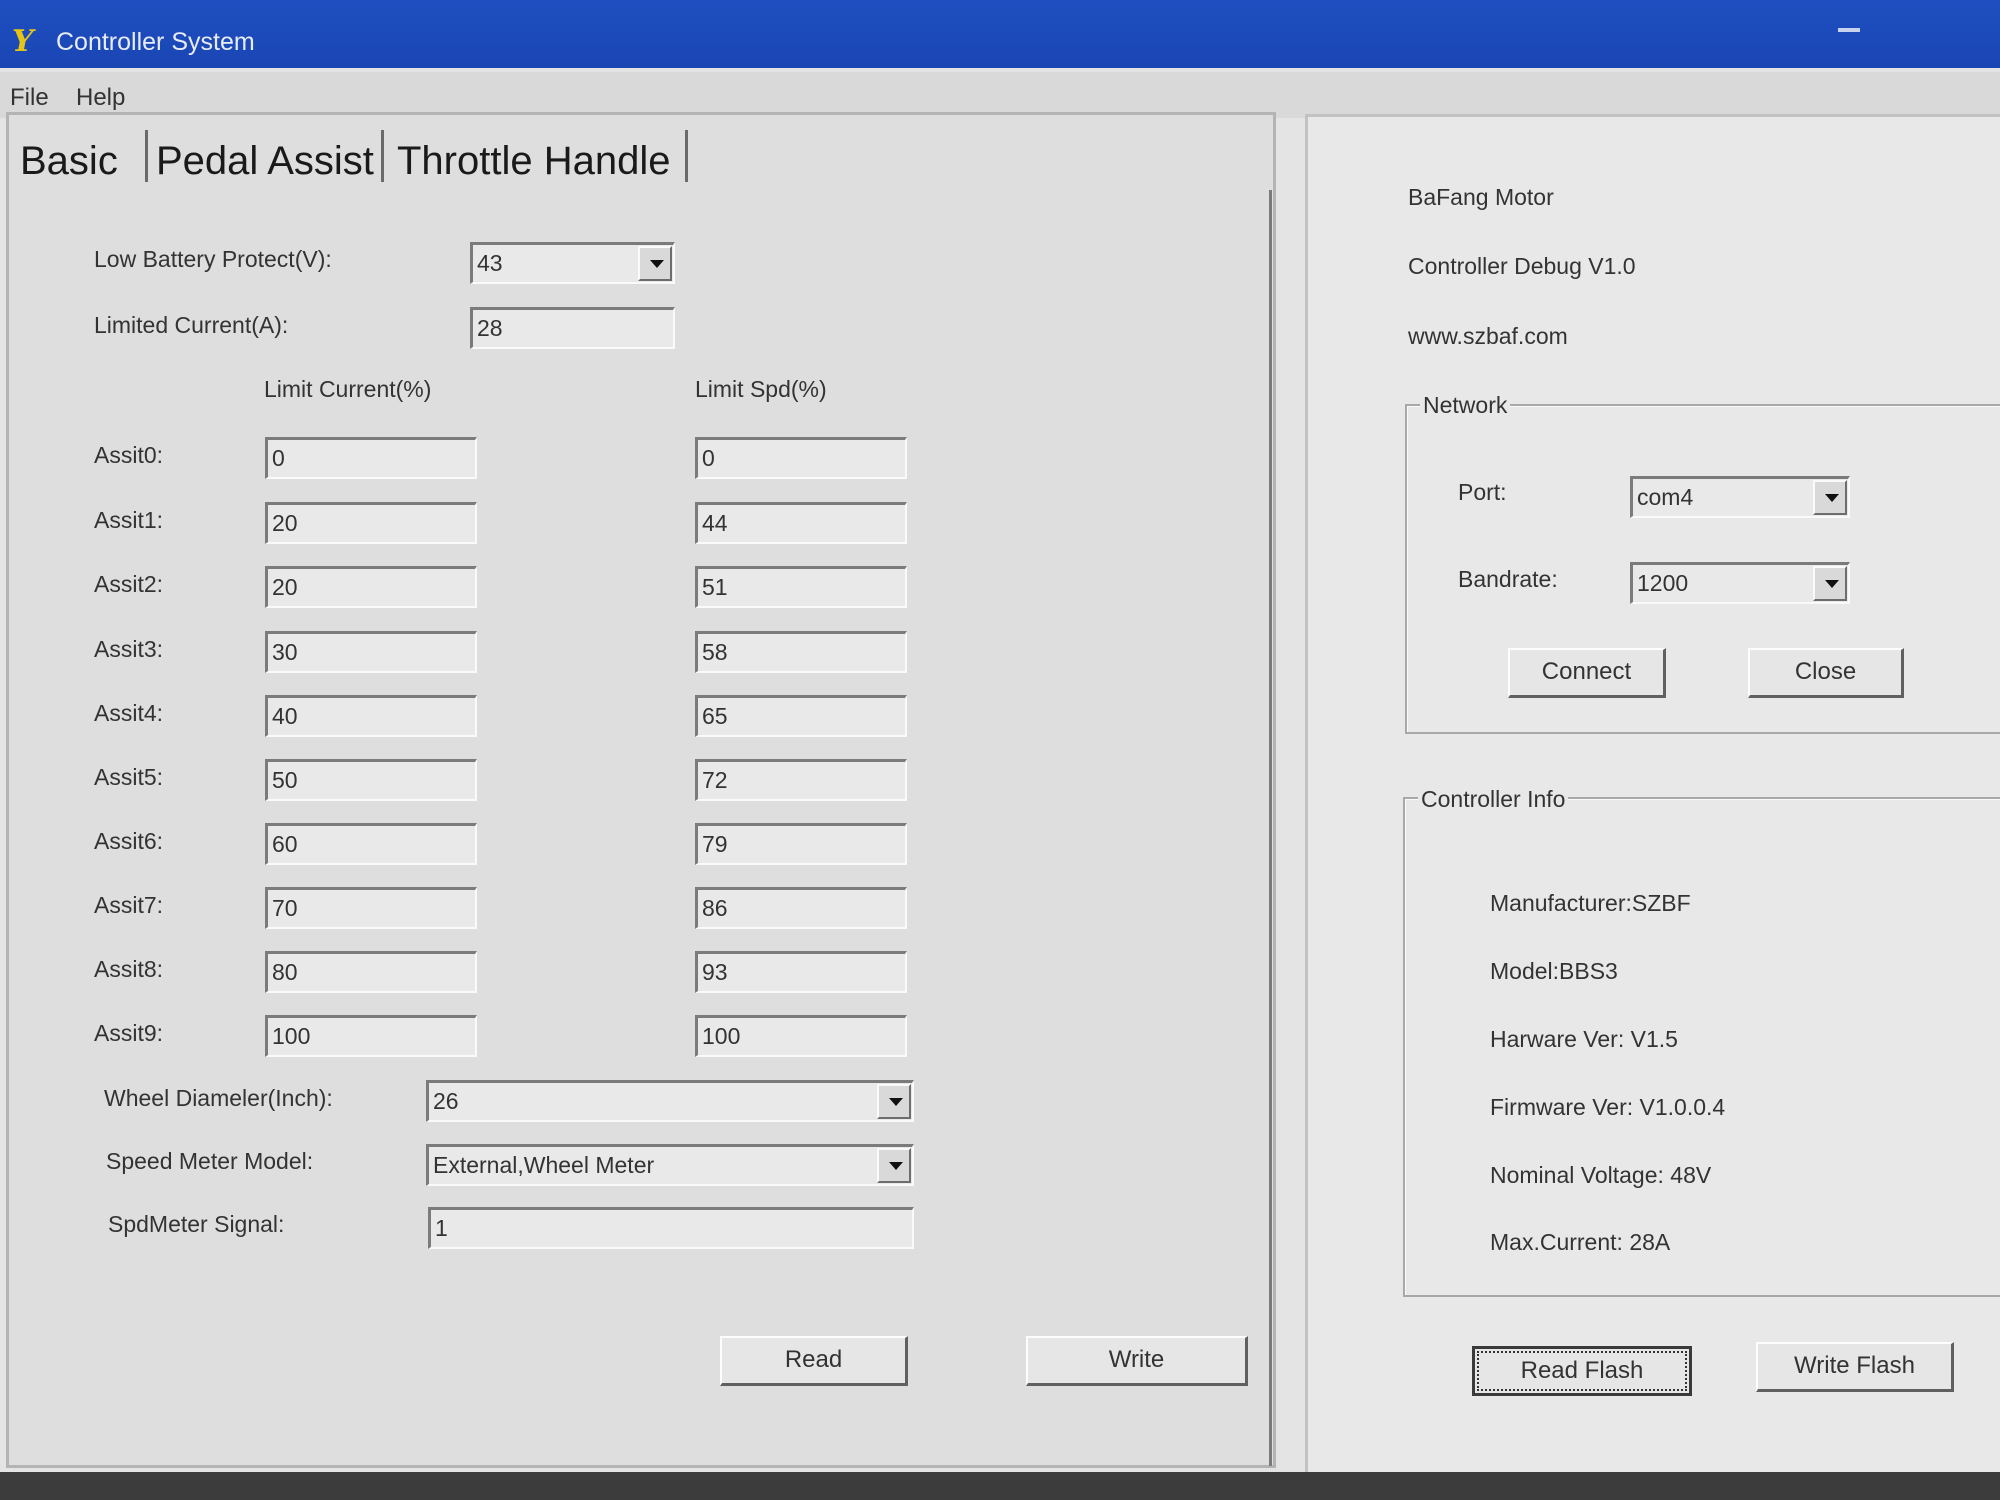  Describe the element at coordinates (1590, 903) in the screenshot. I see `info-manufacturer: Manufacturer:SZBF` at that location.